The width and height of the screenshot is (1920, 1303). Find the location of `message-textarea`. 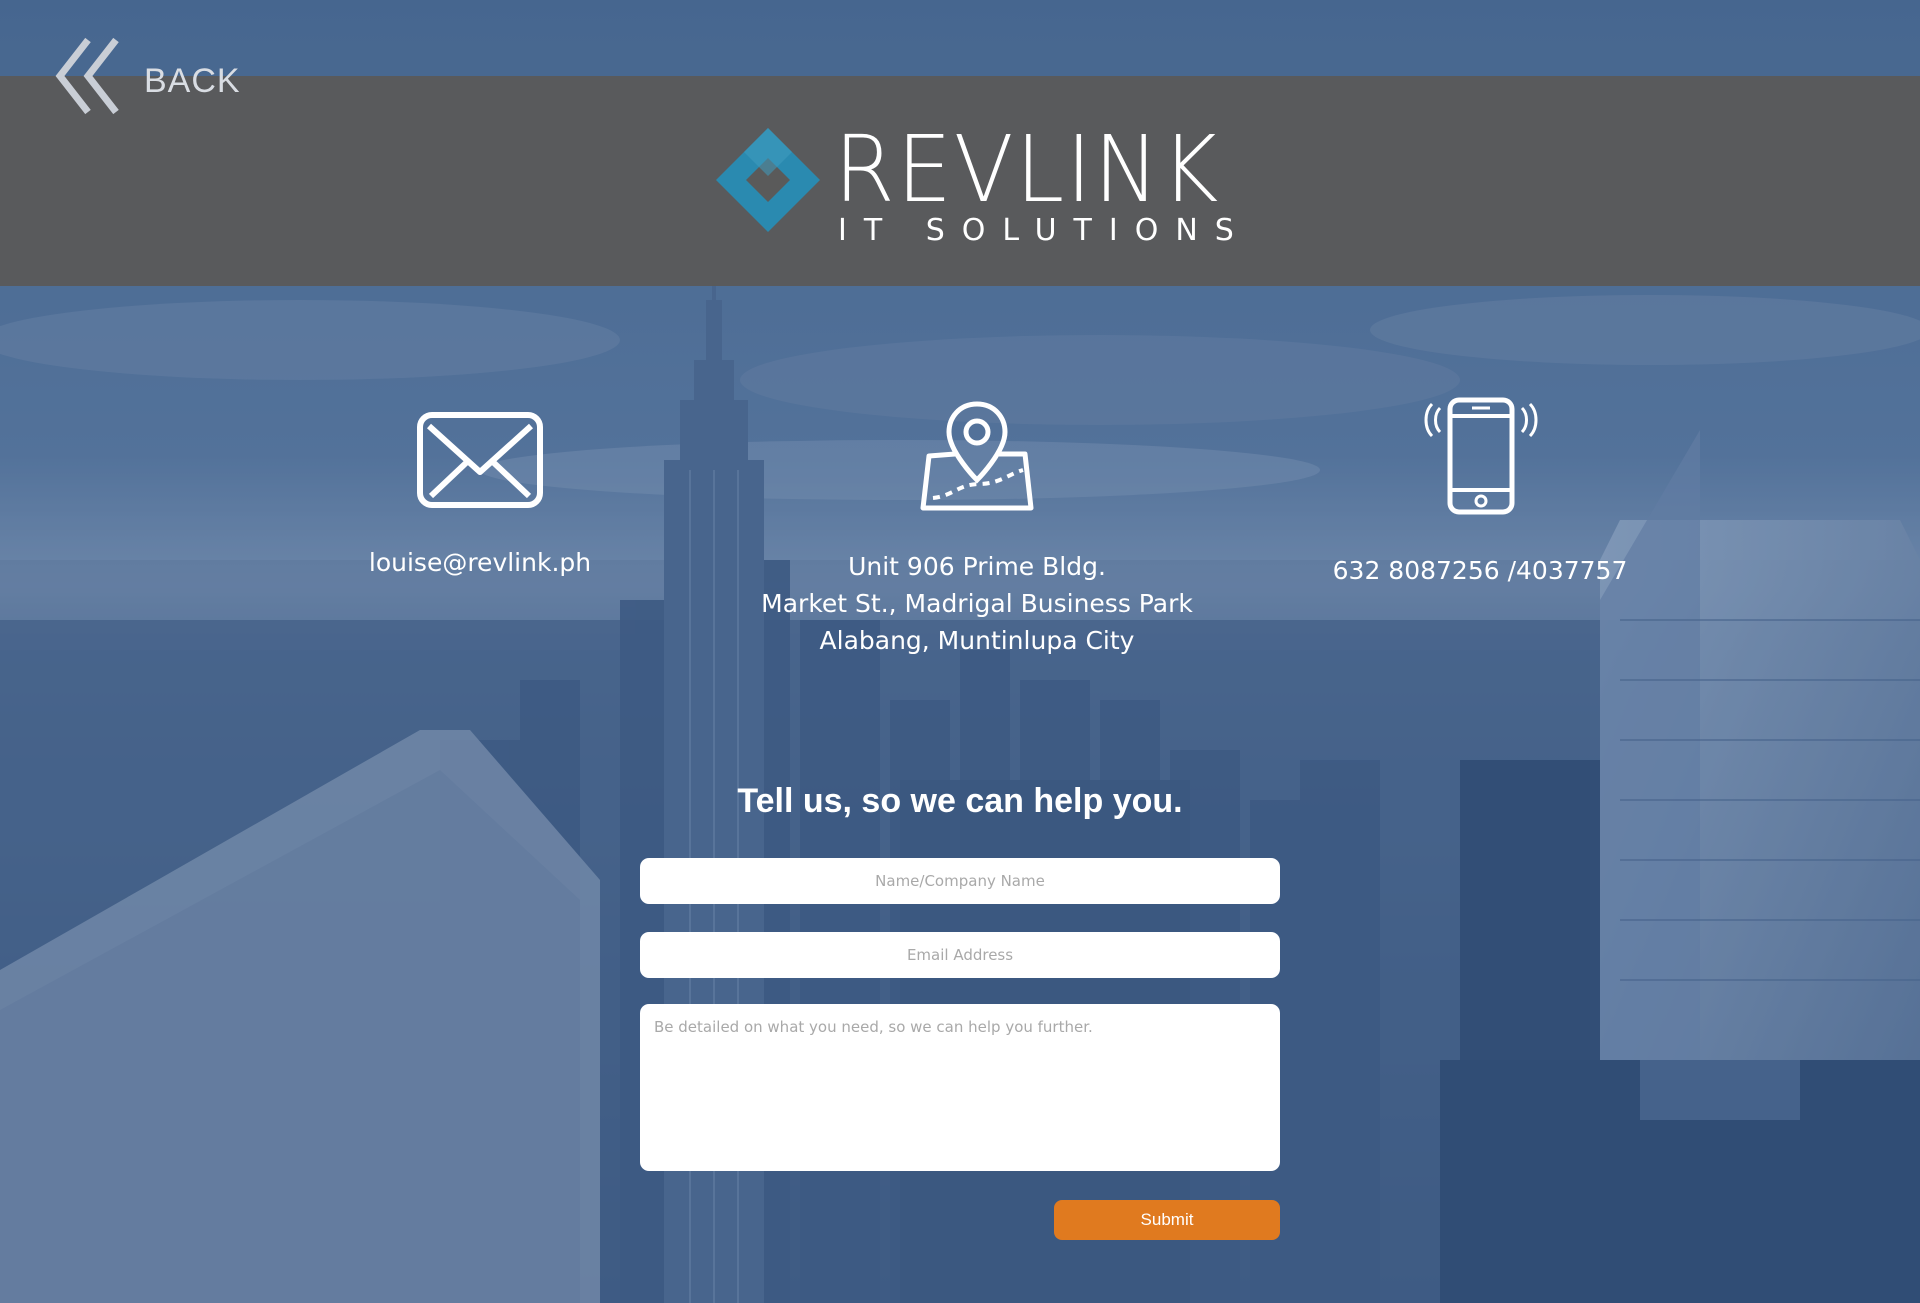

message-textarea is located at coordinates (960, 1087).